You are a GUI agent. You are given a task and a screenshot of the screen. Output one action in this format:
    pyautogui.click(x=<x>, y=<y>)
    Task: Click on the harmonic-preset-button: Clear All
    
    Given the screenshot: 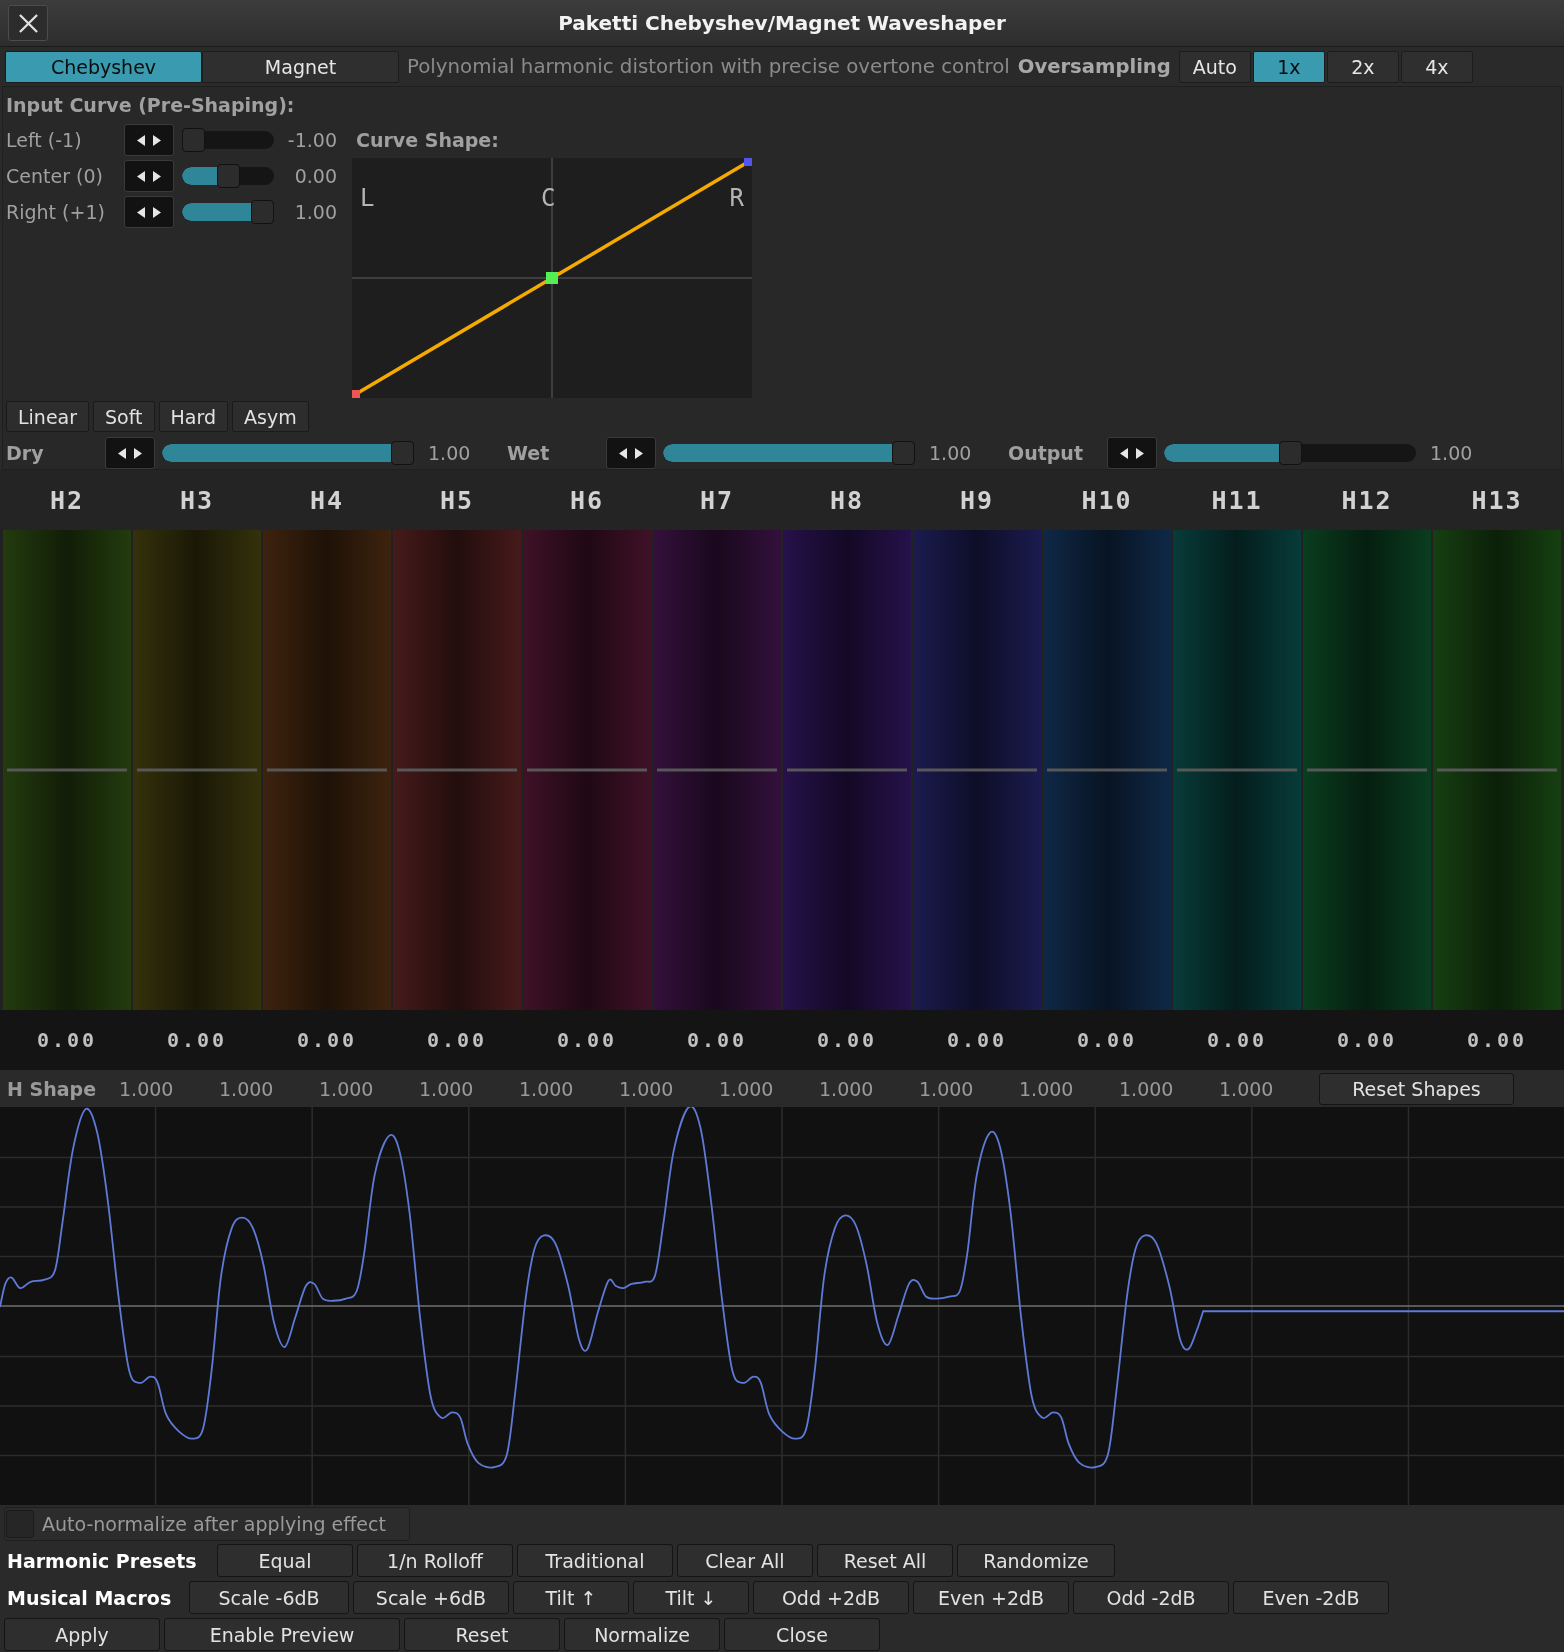 What is the action you would take?
    pyautogui.click(x=745, y=1560)
    